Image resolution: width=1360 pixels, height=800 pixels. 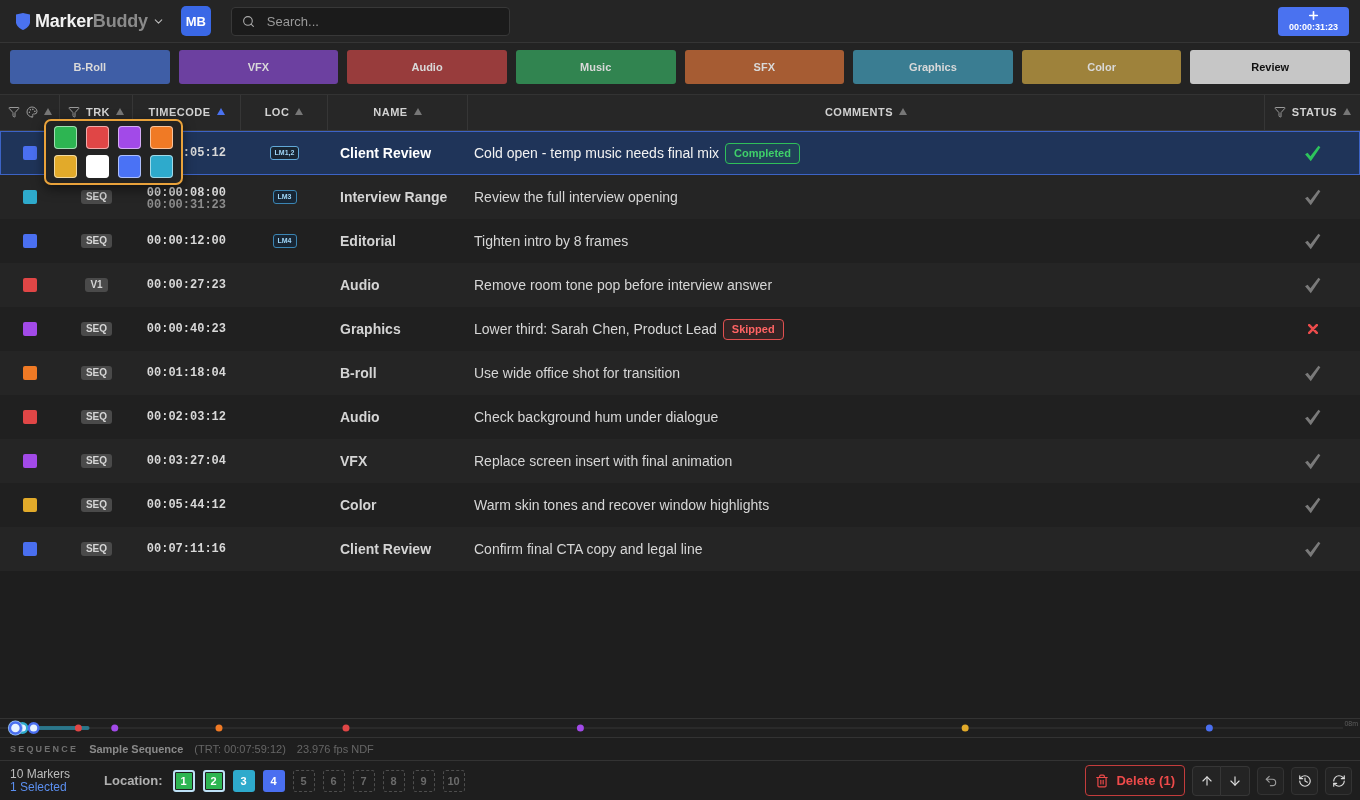 I want to click on comment-text: Cold open - temp music needs final mix, so click(x=597, y=153).